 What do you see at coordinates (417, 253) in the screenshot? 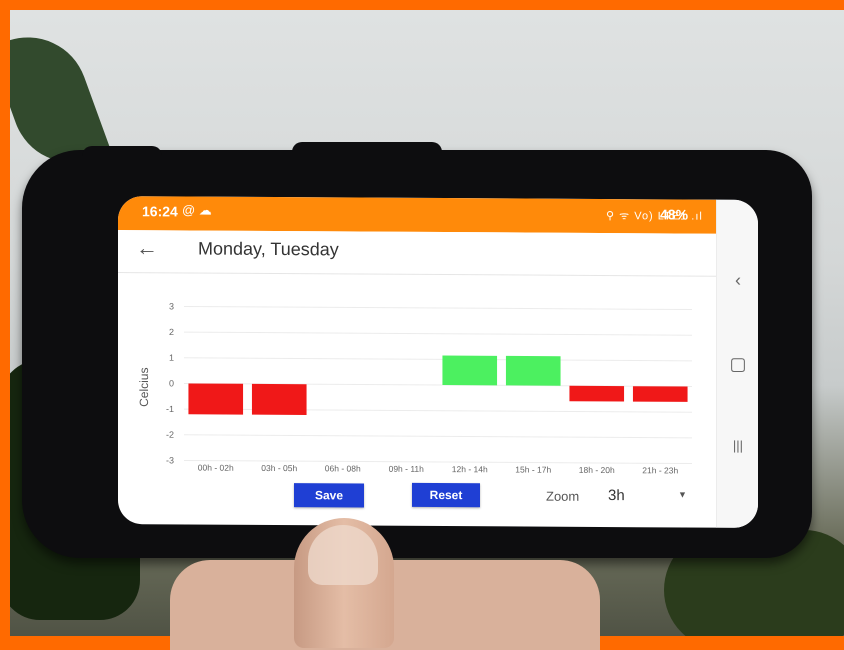
I see `app-bar: ← Monday, Tuesday` at bounding box center [417, 253].